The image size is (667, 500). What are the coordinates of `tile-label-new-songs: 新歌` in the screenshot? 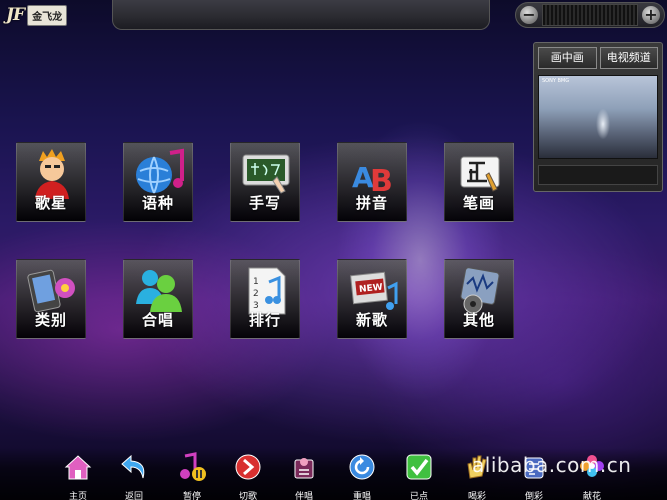 It's located at (371, 320).